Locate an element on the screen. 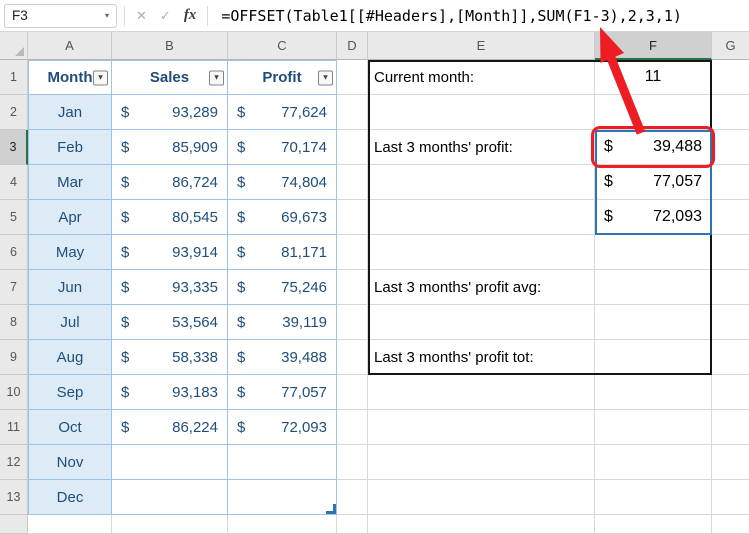  spill-cell-f5: $72,093 is located at coordinates (653, 217).